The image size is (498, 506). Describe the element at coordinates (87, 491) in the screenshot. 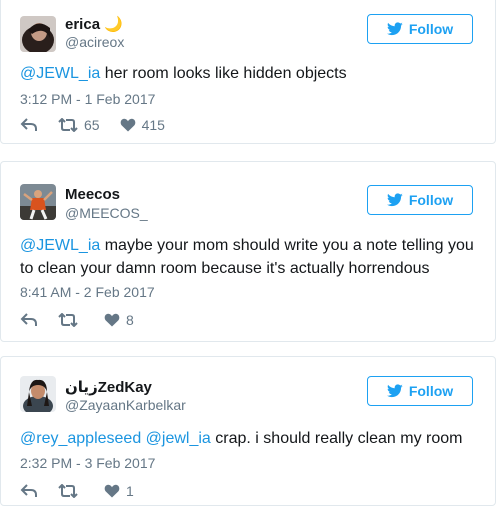

I see `tweet-actions: 1` at that location.